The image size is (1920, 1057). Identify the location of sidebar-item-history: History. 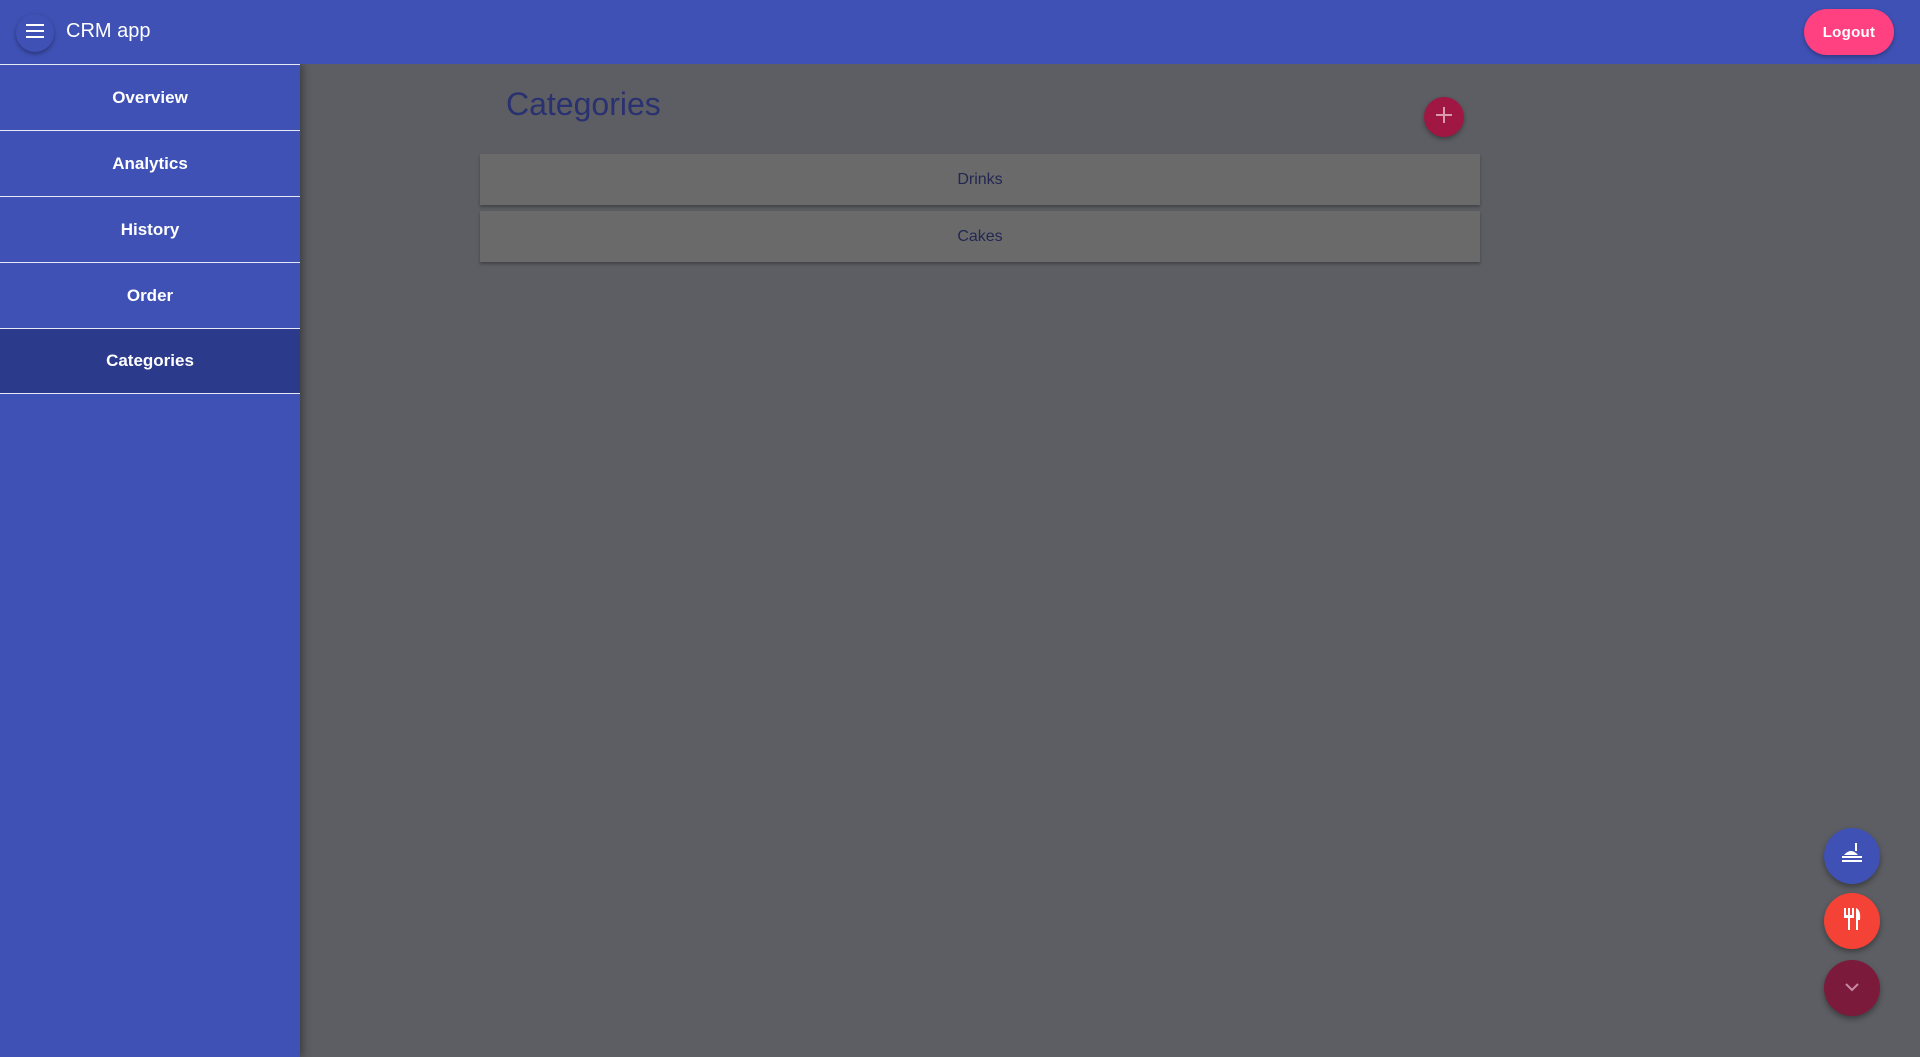
(150, 229).